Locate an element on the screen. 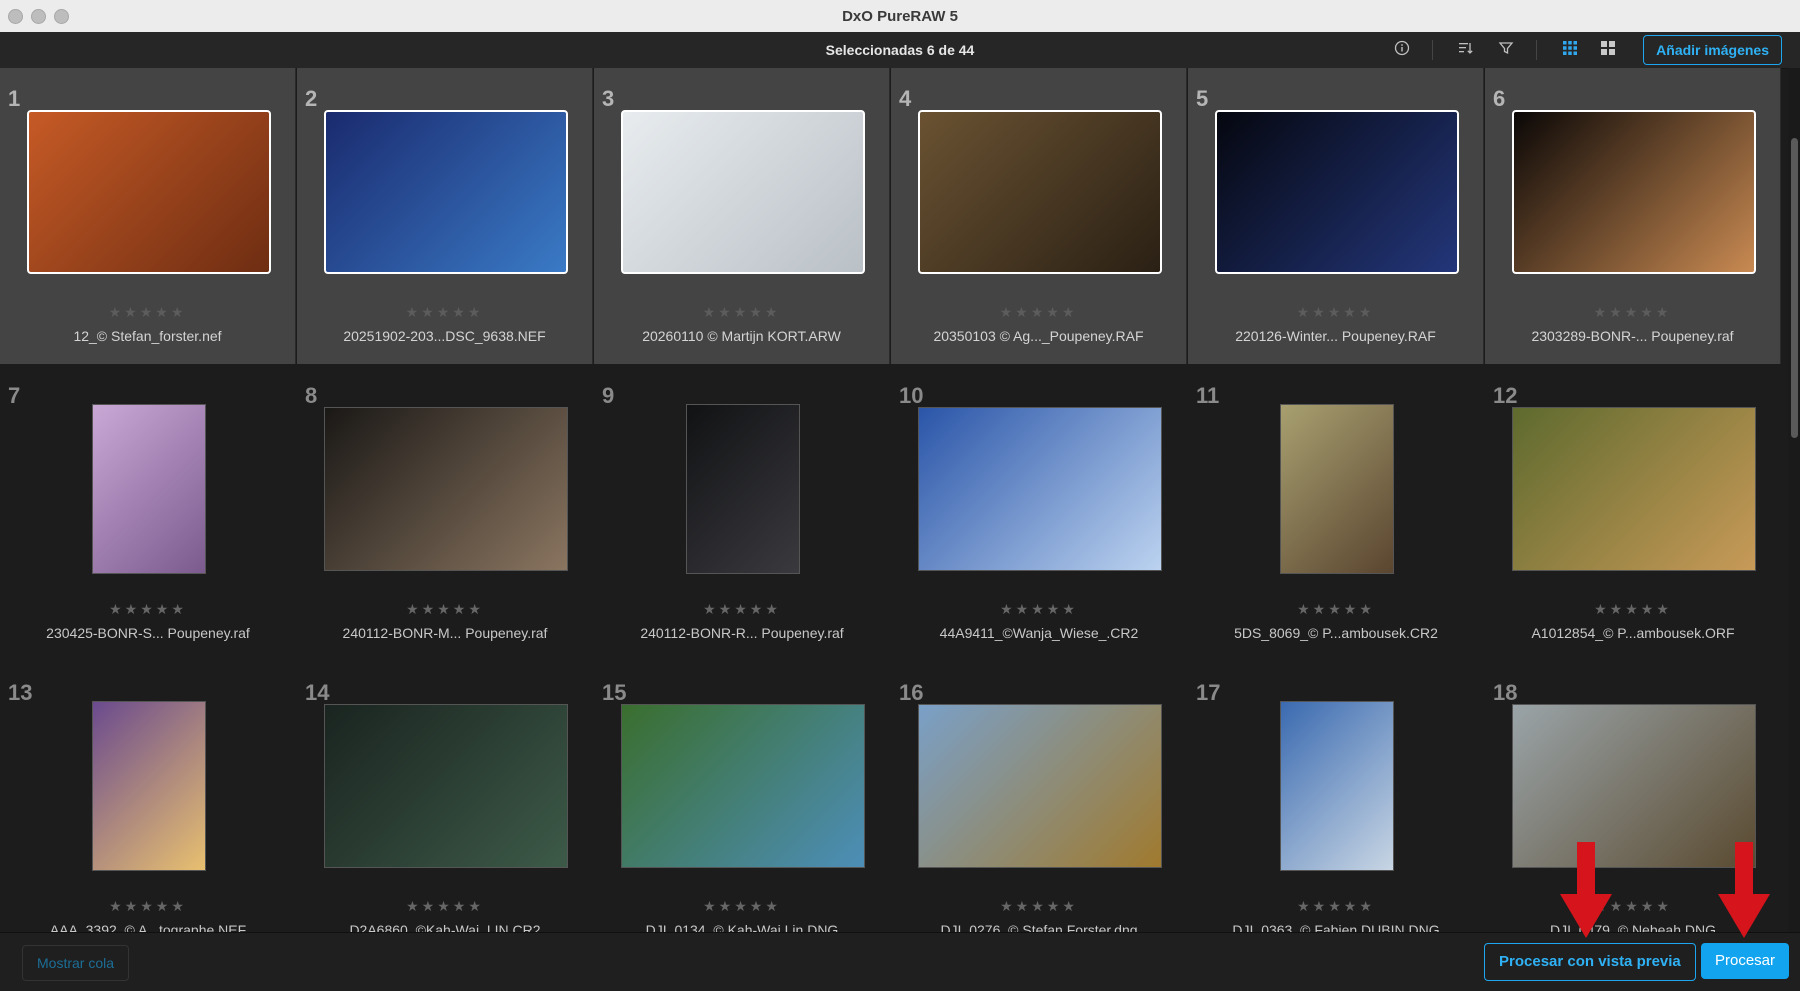 The width and height of the screenshot is (1800, 991). close-window-button is located at coordinates (15, 16).